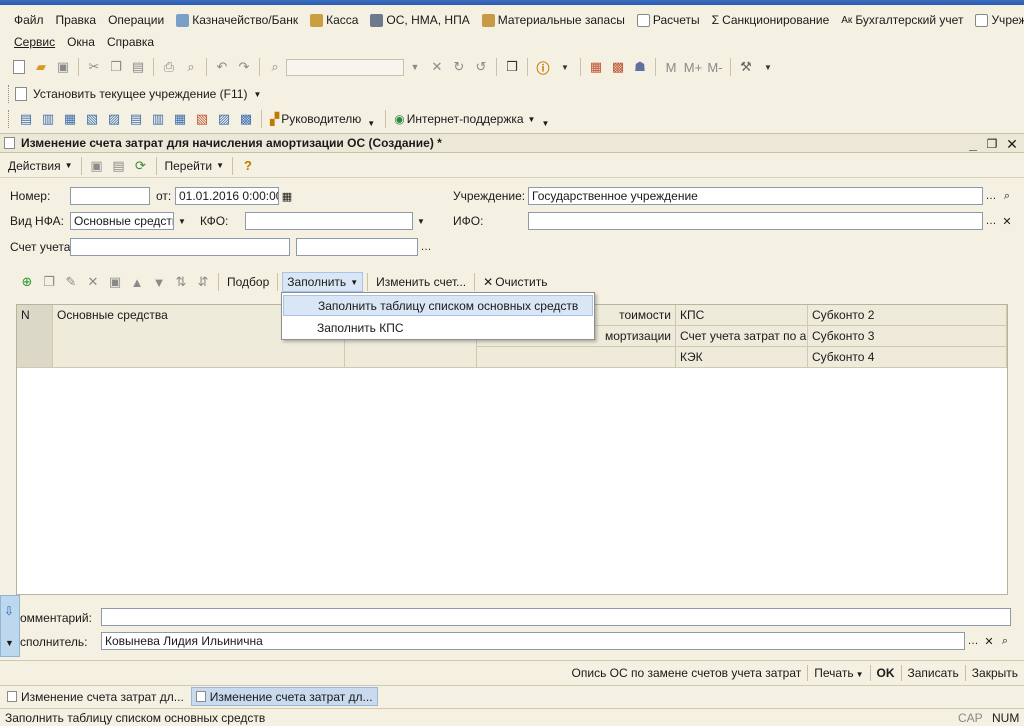 The height and width of the screenshot is (726, 1024). Describe the element at coordinates (1012, 144) in the screenshot. I see `close-icon: ✕` at that location.